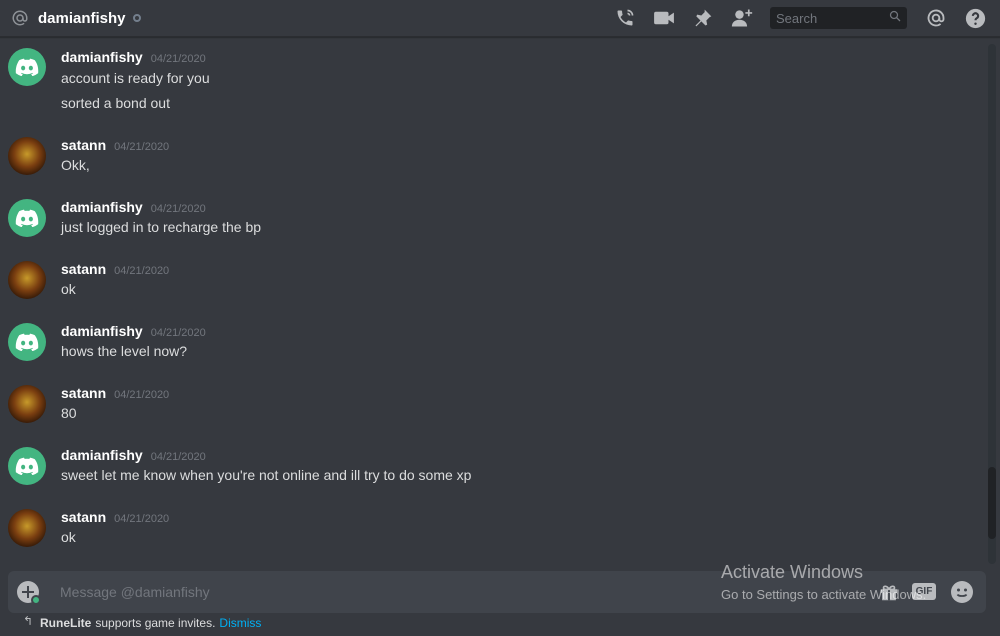  Describe the element at coordinates (115, 103) in the screenshot. I see `message-text: sorted a bond out` at that location.